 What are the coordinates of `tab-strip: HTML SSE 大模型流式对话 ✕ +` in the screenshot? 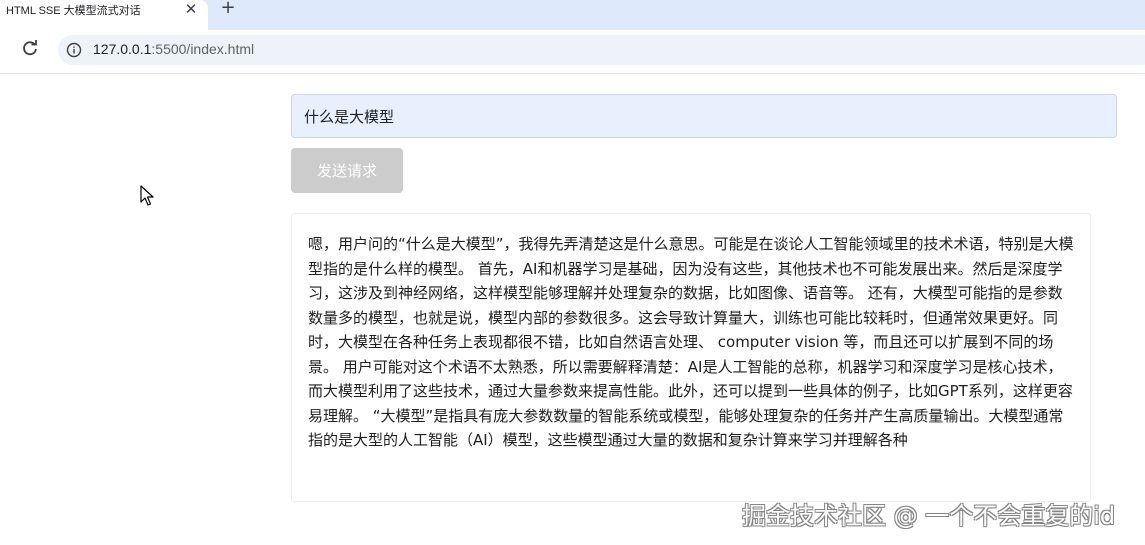 It's located at (572, 15).